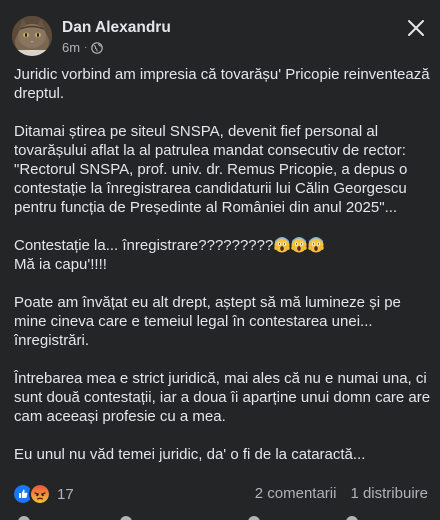  What do you see at coordinates (220, 493) in the screenshot?
I see `post-footer: 17 2 comentarii 1 distribuire` at bounding box center [220, 493].